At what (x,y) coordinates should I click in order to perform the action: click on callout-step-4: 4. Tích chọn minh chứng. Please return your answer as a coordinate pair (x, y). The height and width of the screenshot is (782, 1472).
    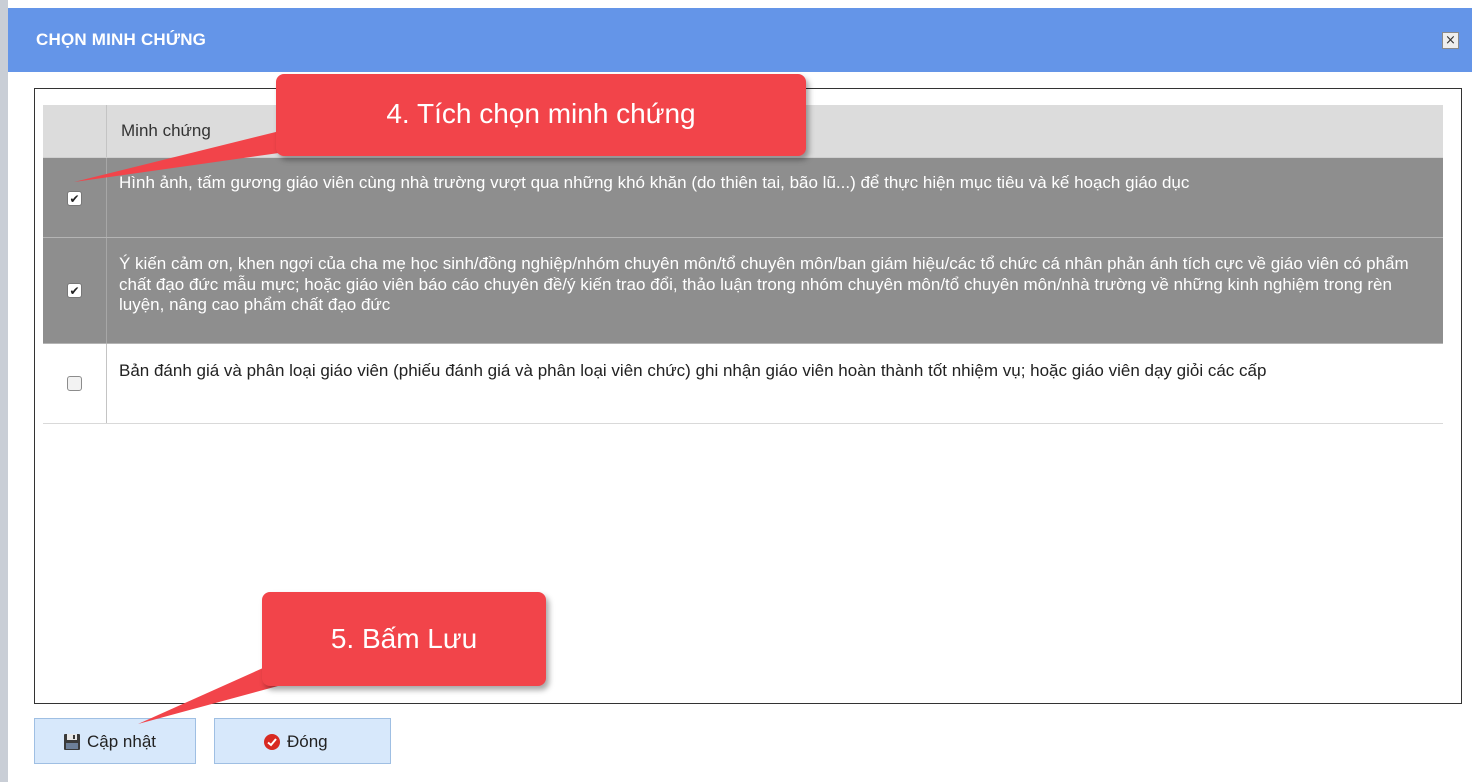
    Looking at the image, I should click on (541, 115).